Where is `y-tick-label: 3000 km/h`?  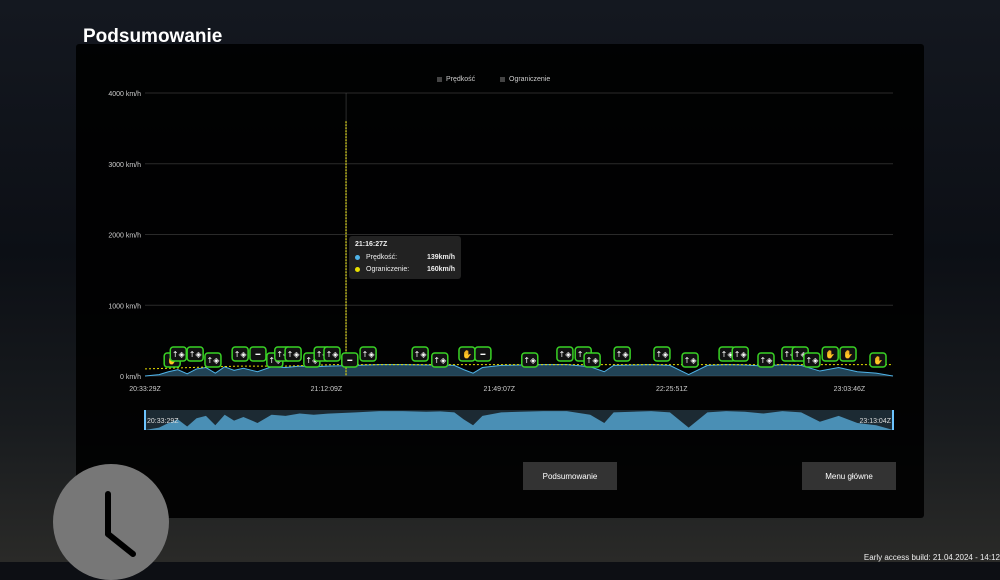
y-tick-label: 3000 km/h is located at coordinates (124, 165).